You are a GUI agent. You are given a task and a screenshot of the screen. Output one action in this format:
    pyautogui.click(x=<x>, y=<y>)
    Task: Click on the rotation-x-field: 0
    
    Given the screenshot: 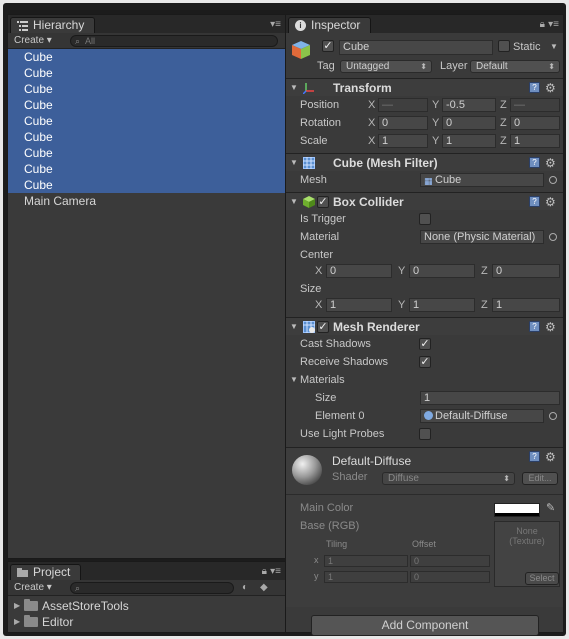 What is the action you would take?
    pyautogui.click(x=403, y=123)
    